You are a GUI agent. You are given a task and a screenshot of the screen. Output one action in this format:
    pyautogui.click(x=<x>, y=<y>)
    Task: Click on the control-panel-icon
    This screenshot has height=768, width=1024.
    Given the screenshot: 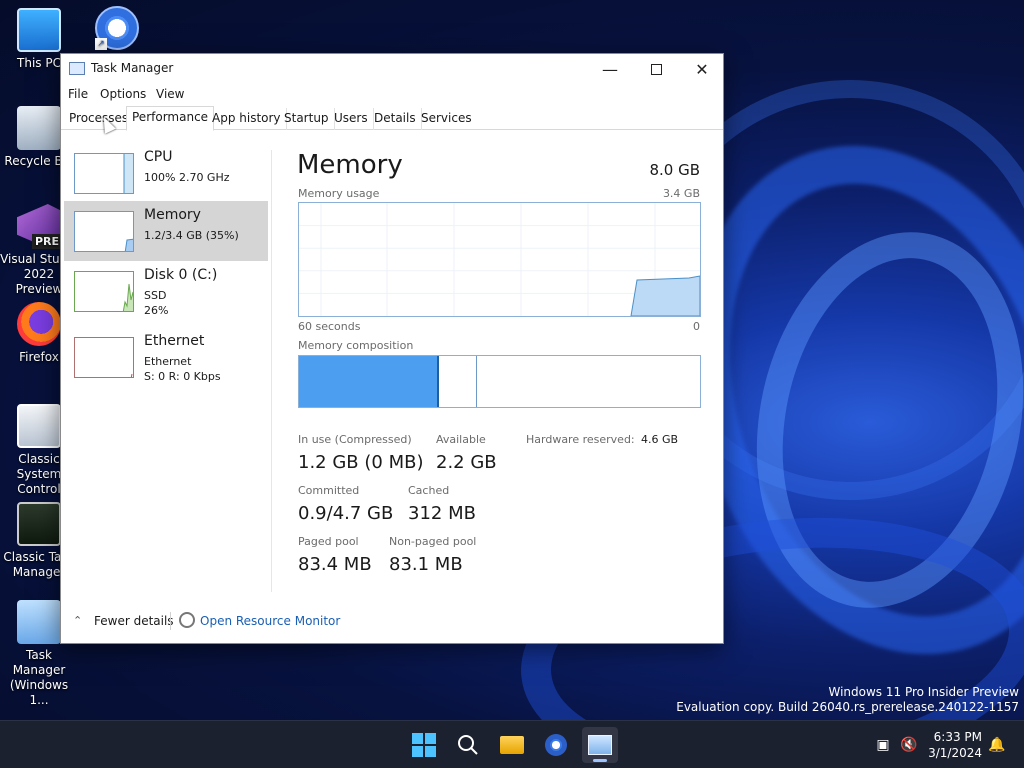 What is the action you would take?
    pyautogui.click(x=39, y=426)
    